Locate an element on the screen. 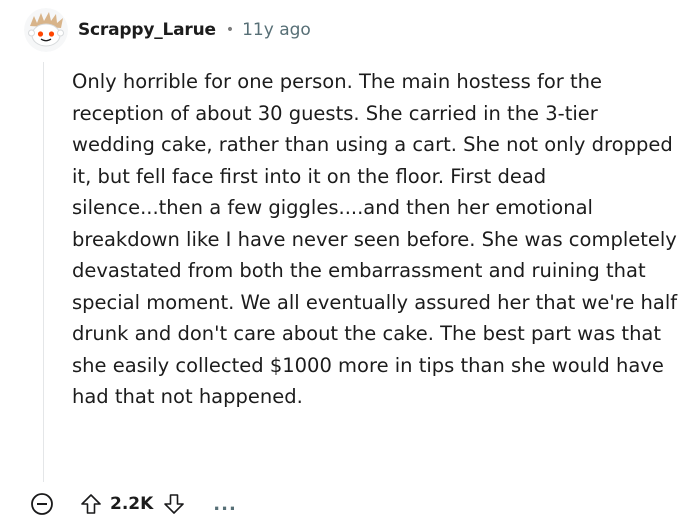 This screenshot has width=700, height=528. comment-timestamp: 11y ago is located at coordinates (276, 30).